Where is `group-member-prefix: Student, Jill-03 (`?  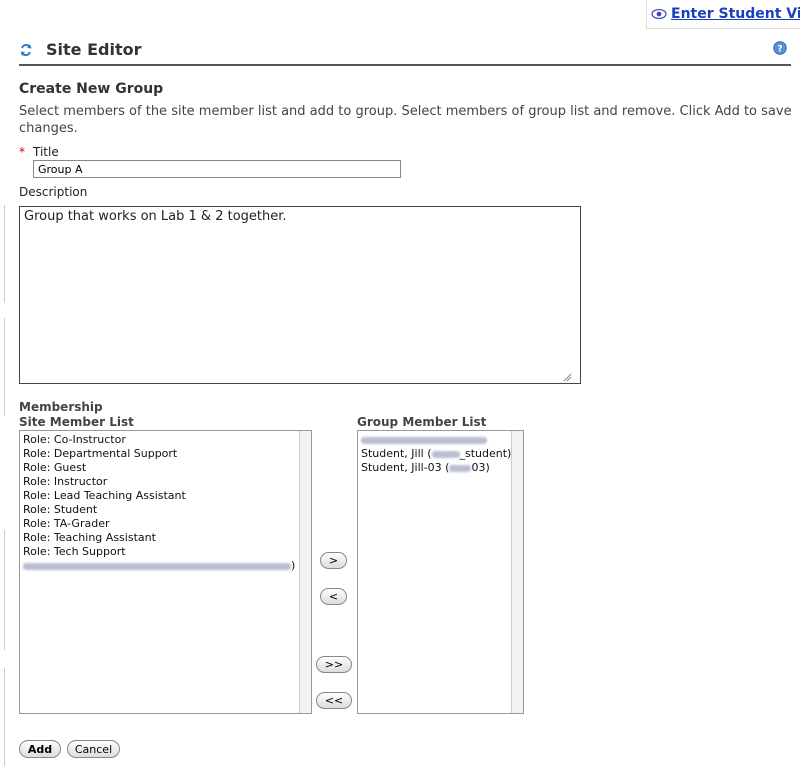
group-member-prefix: Student, Jill-03 ( is located at coordinates (405, 467).